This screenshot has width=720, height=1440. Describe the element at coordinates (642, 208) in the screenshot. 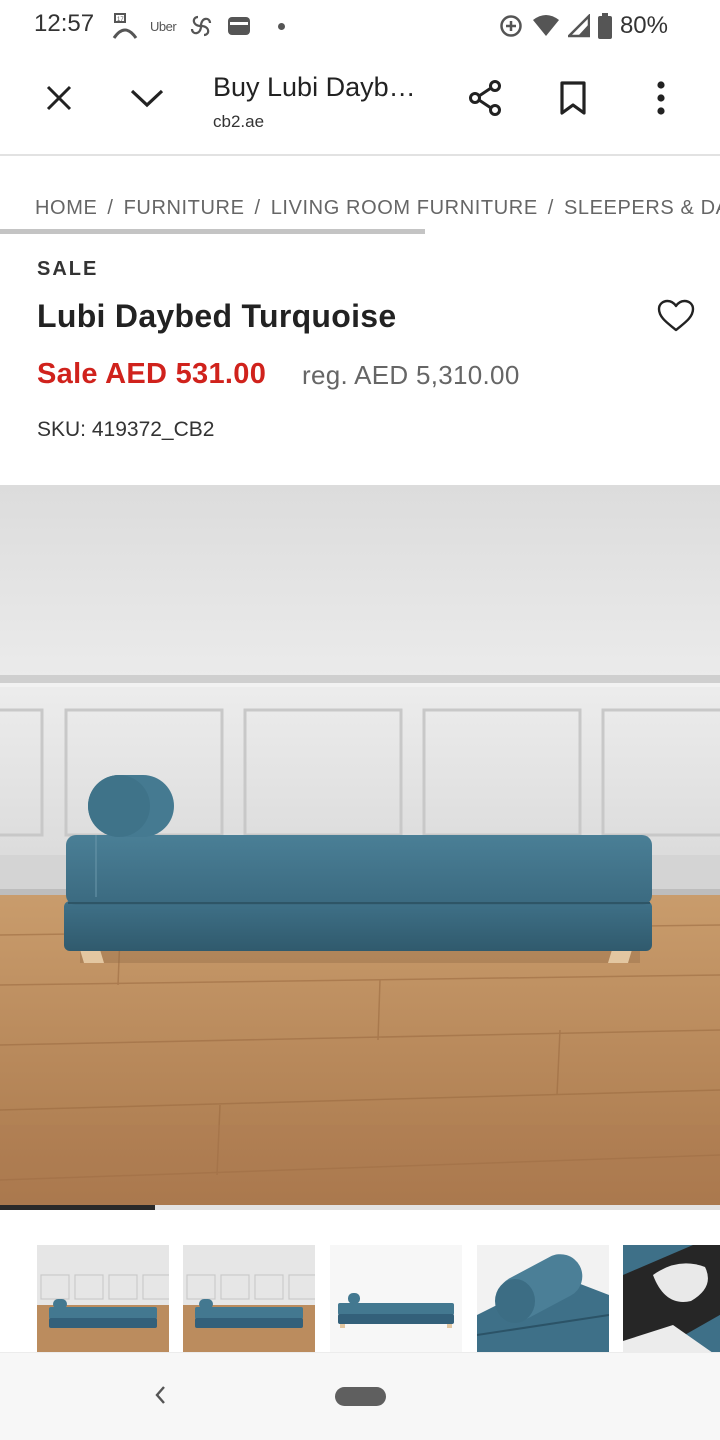

I see `breadcrumb-sleepers-daybeds: SLEEPERS & DAYBEDS` at that location.